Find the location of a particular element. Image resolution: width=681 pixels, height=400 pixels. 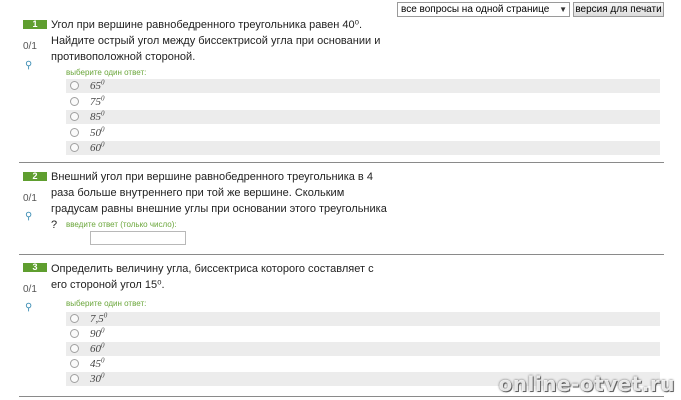

answer-option: 650 is located at coordinates (363, 86).